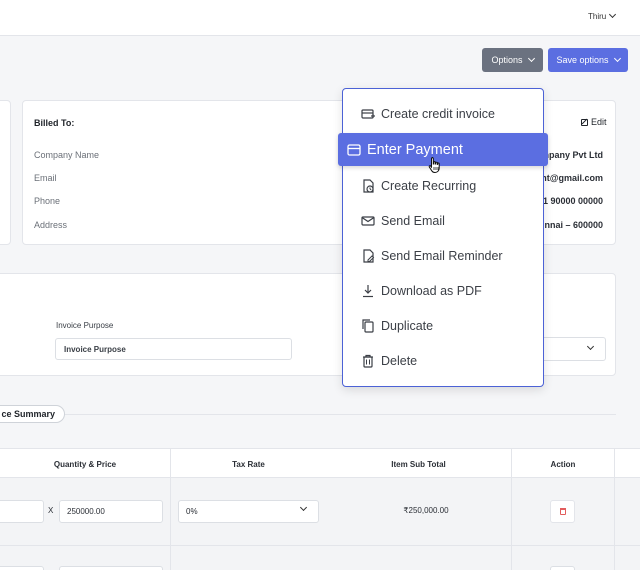 Image resolution: width=640 pixels, height=570 pixels. What do you see at coordinates (111, 568) in the screenshot?
I see `price-input` at bounding box center [111, 568].